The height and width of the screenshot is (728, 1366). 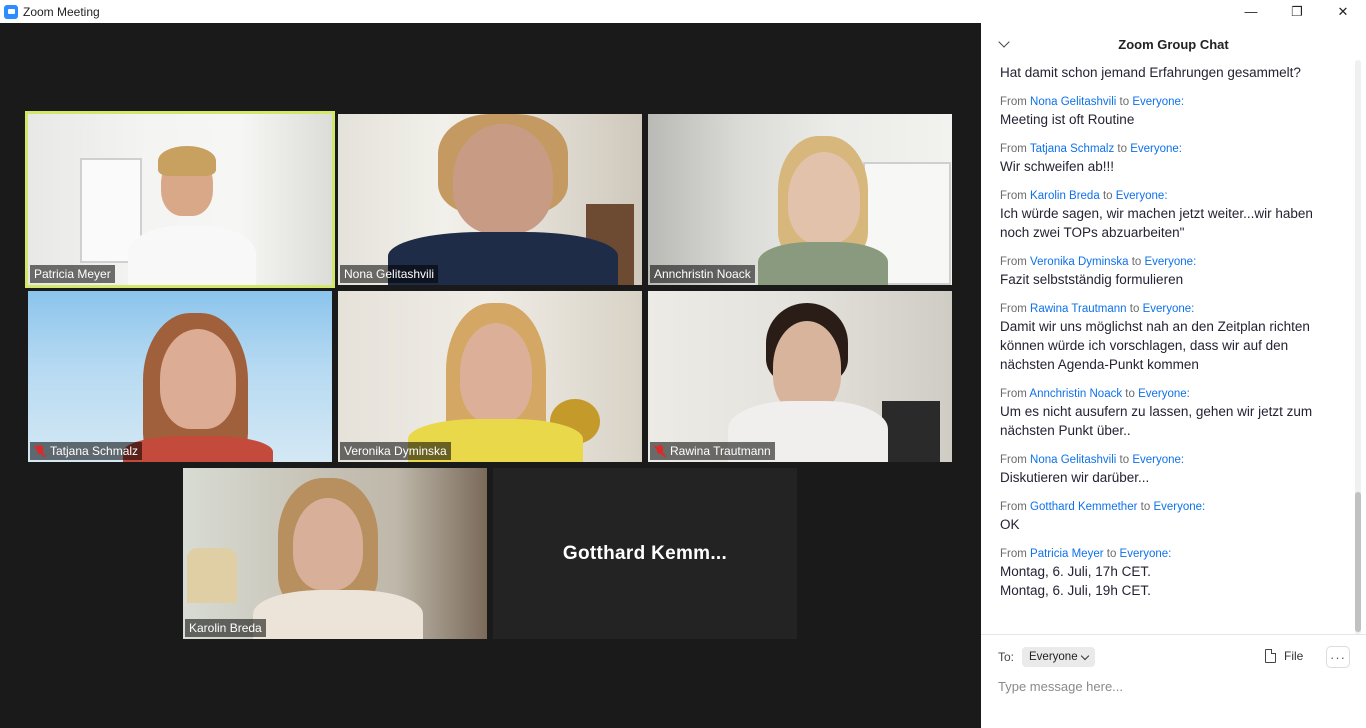 I want to click on participant-name-tag: Veronika Dyminska, so click(x=395, y=451).